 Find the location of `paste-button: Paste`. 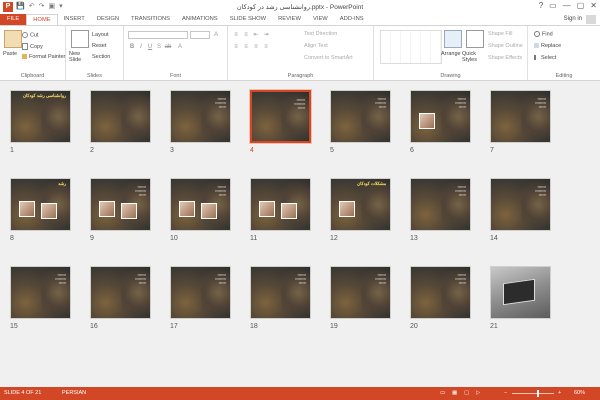

paste-button: Paste is located at coordinates (10, 54).